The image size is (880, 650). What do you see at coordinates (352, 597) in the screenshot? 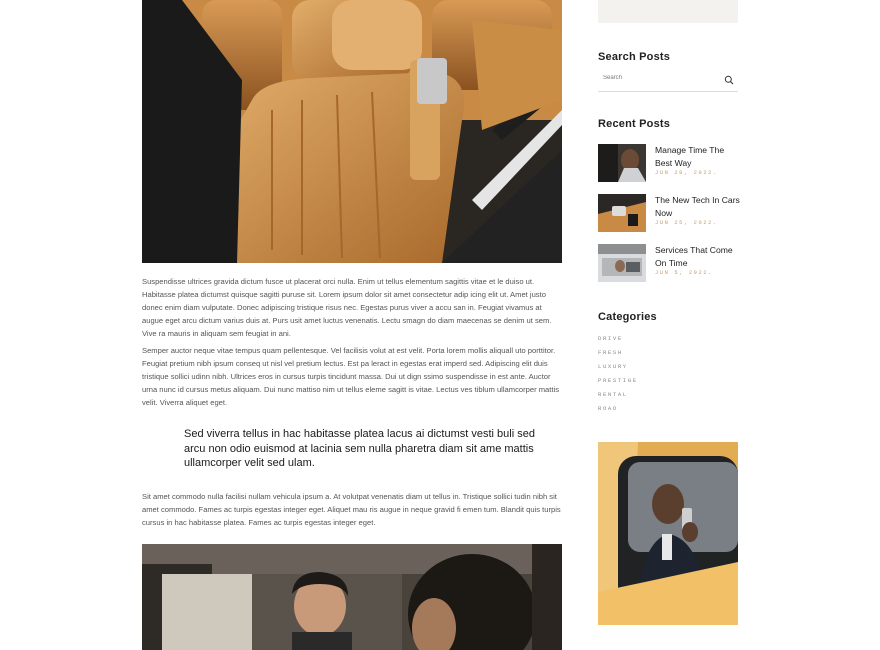
I see `article-image` at bounding box center [352, 597].